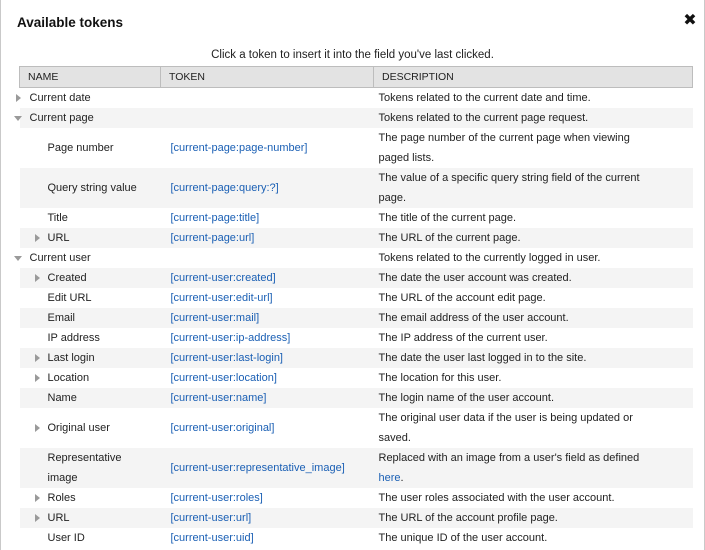 The width and height of the screenshot is (705, 550). Describe the element at coordinates (267, 468) in the screenshot. I see `token-link: [current-user:representative_image]` at that location.